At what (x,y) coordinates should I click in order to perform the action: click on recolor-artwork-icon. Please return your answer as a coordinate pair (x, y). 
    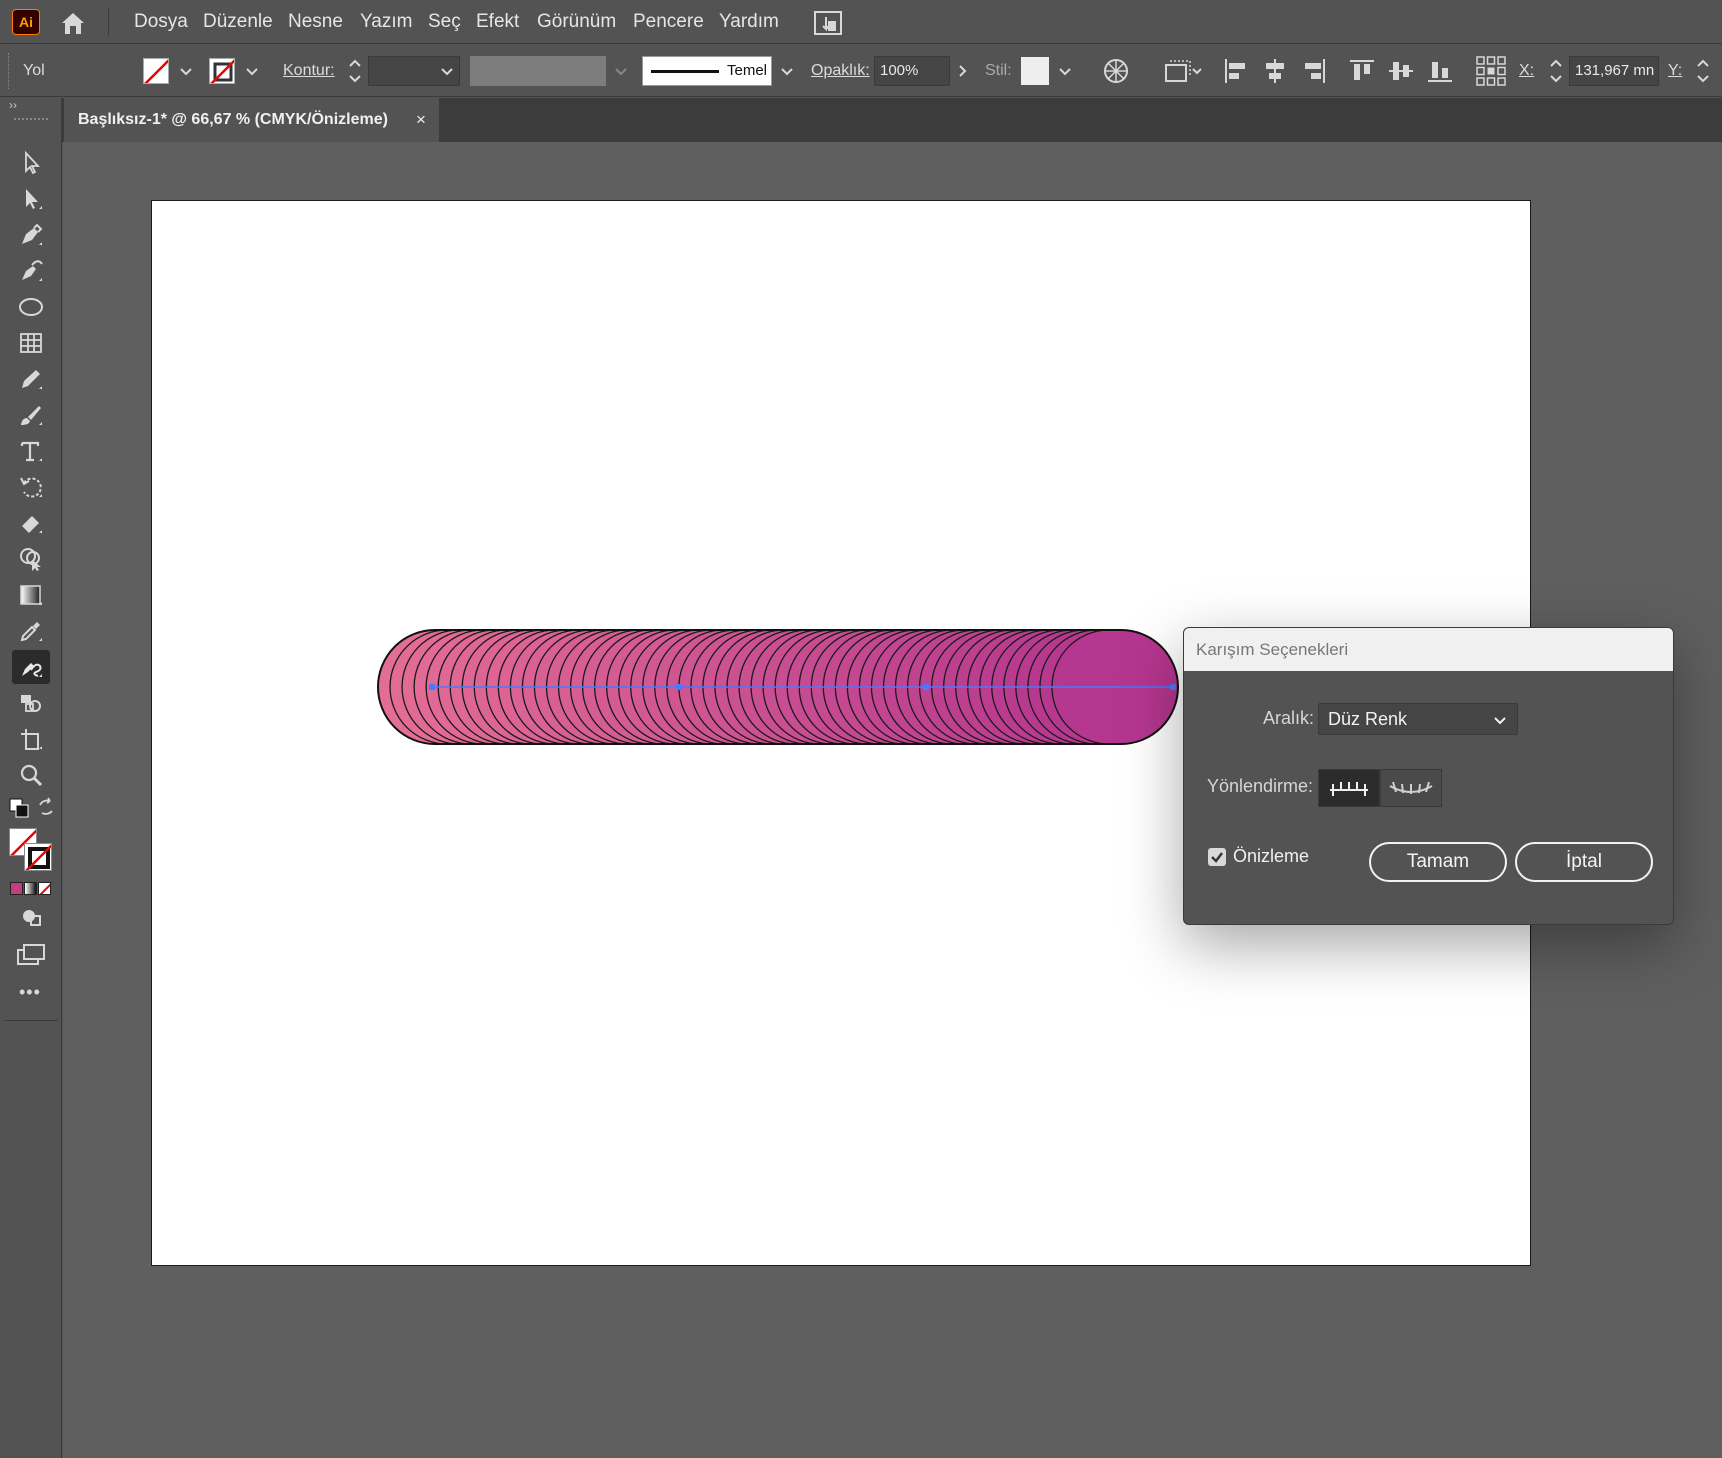
    Looking at the image, I should click on (1116, 71).